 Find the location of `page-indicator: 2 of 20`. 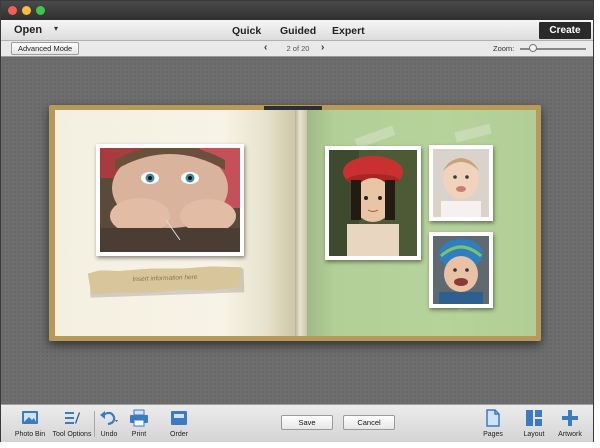

page-indicator: 2 of 20 is located at coordinates (298, 48).